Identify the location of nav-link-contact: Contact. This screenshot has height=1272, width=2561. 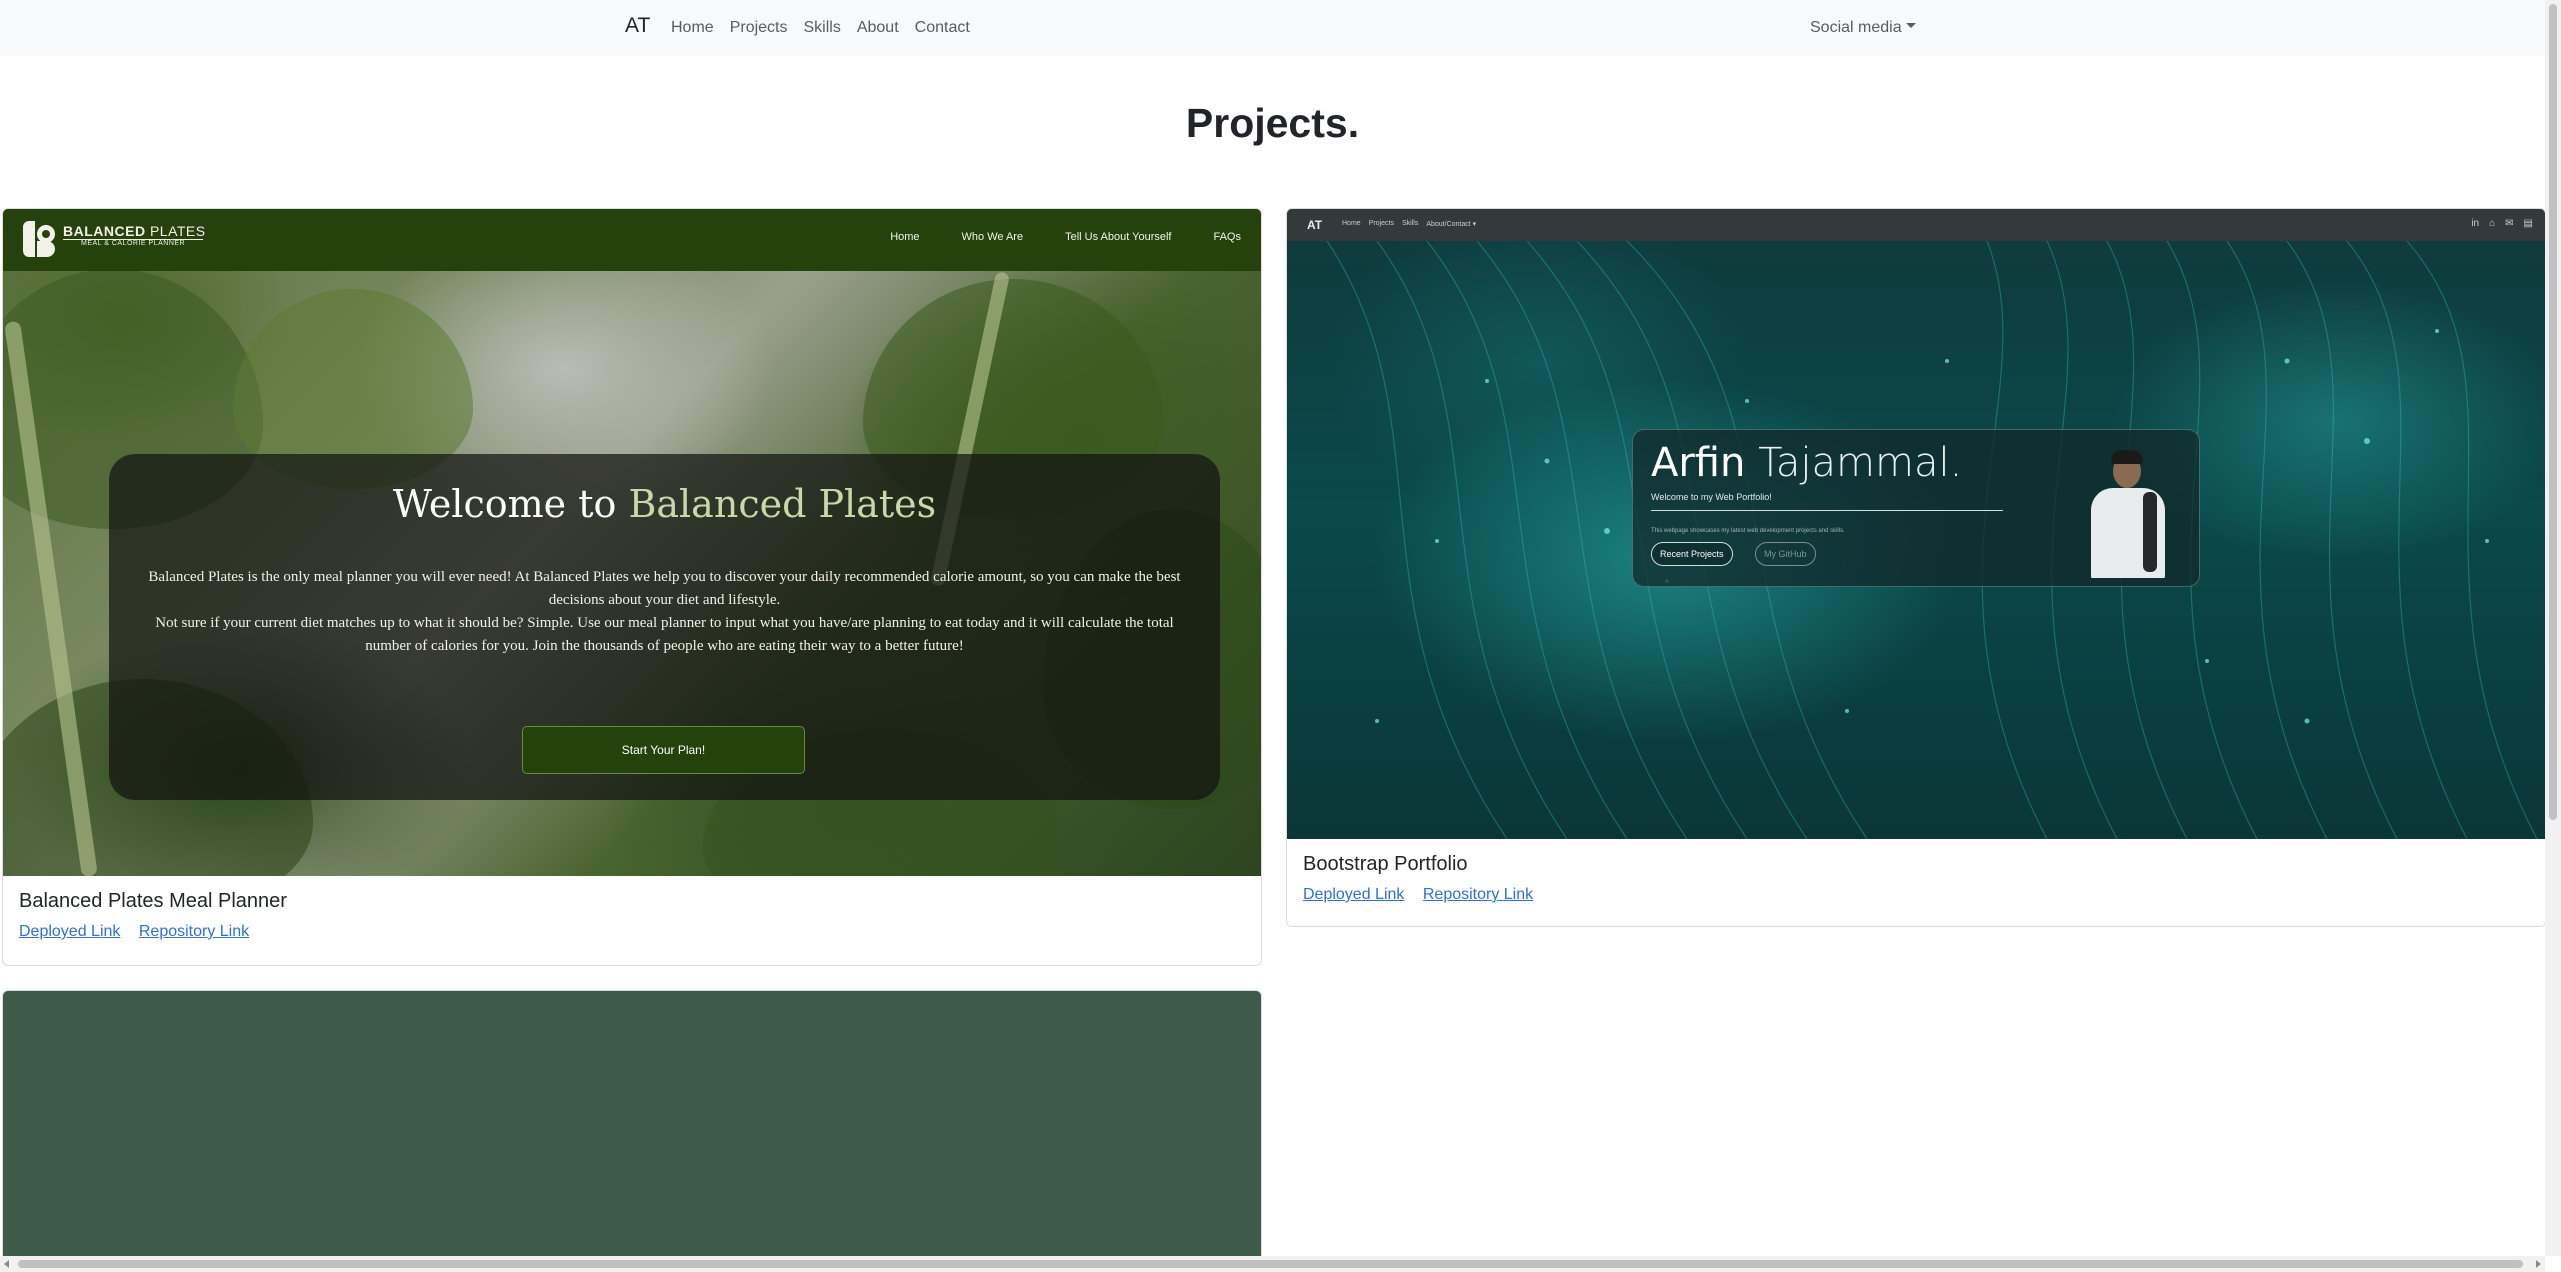
(942, 28).